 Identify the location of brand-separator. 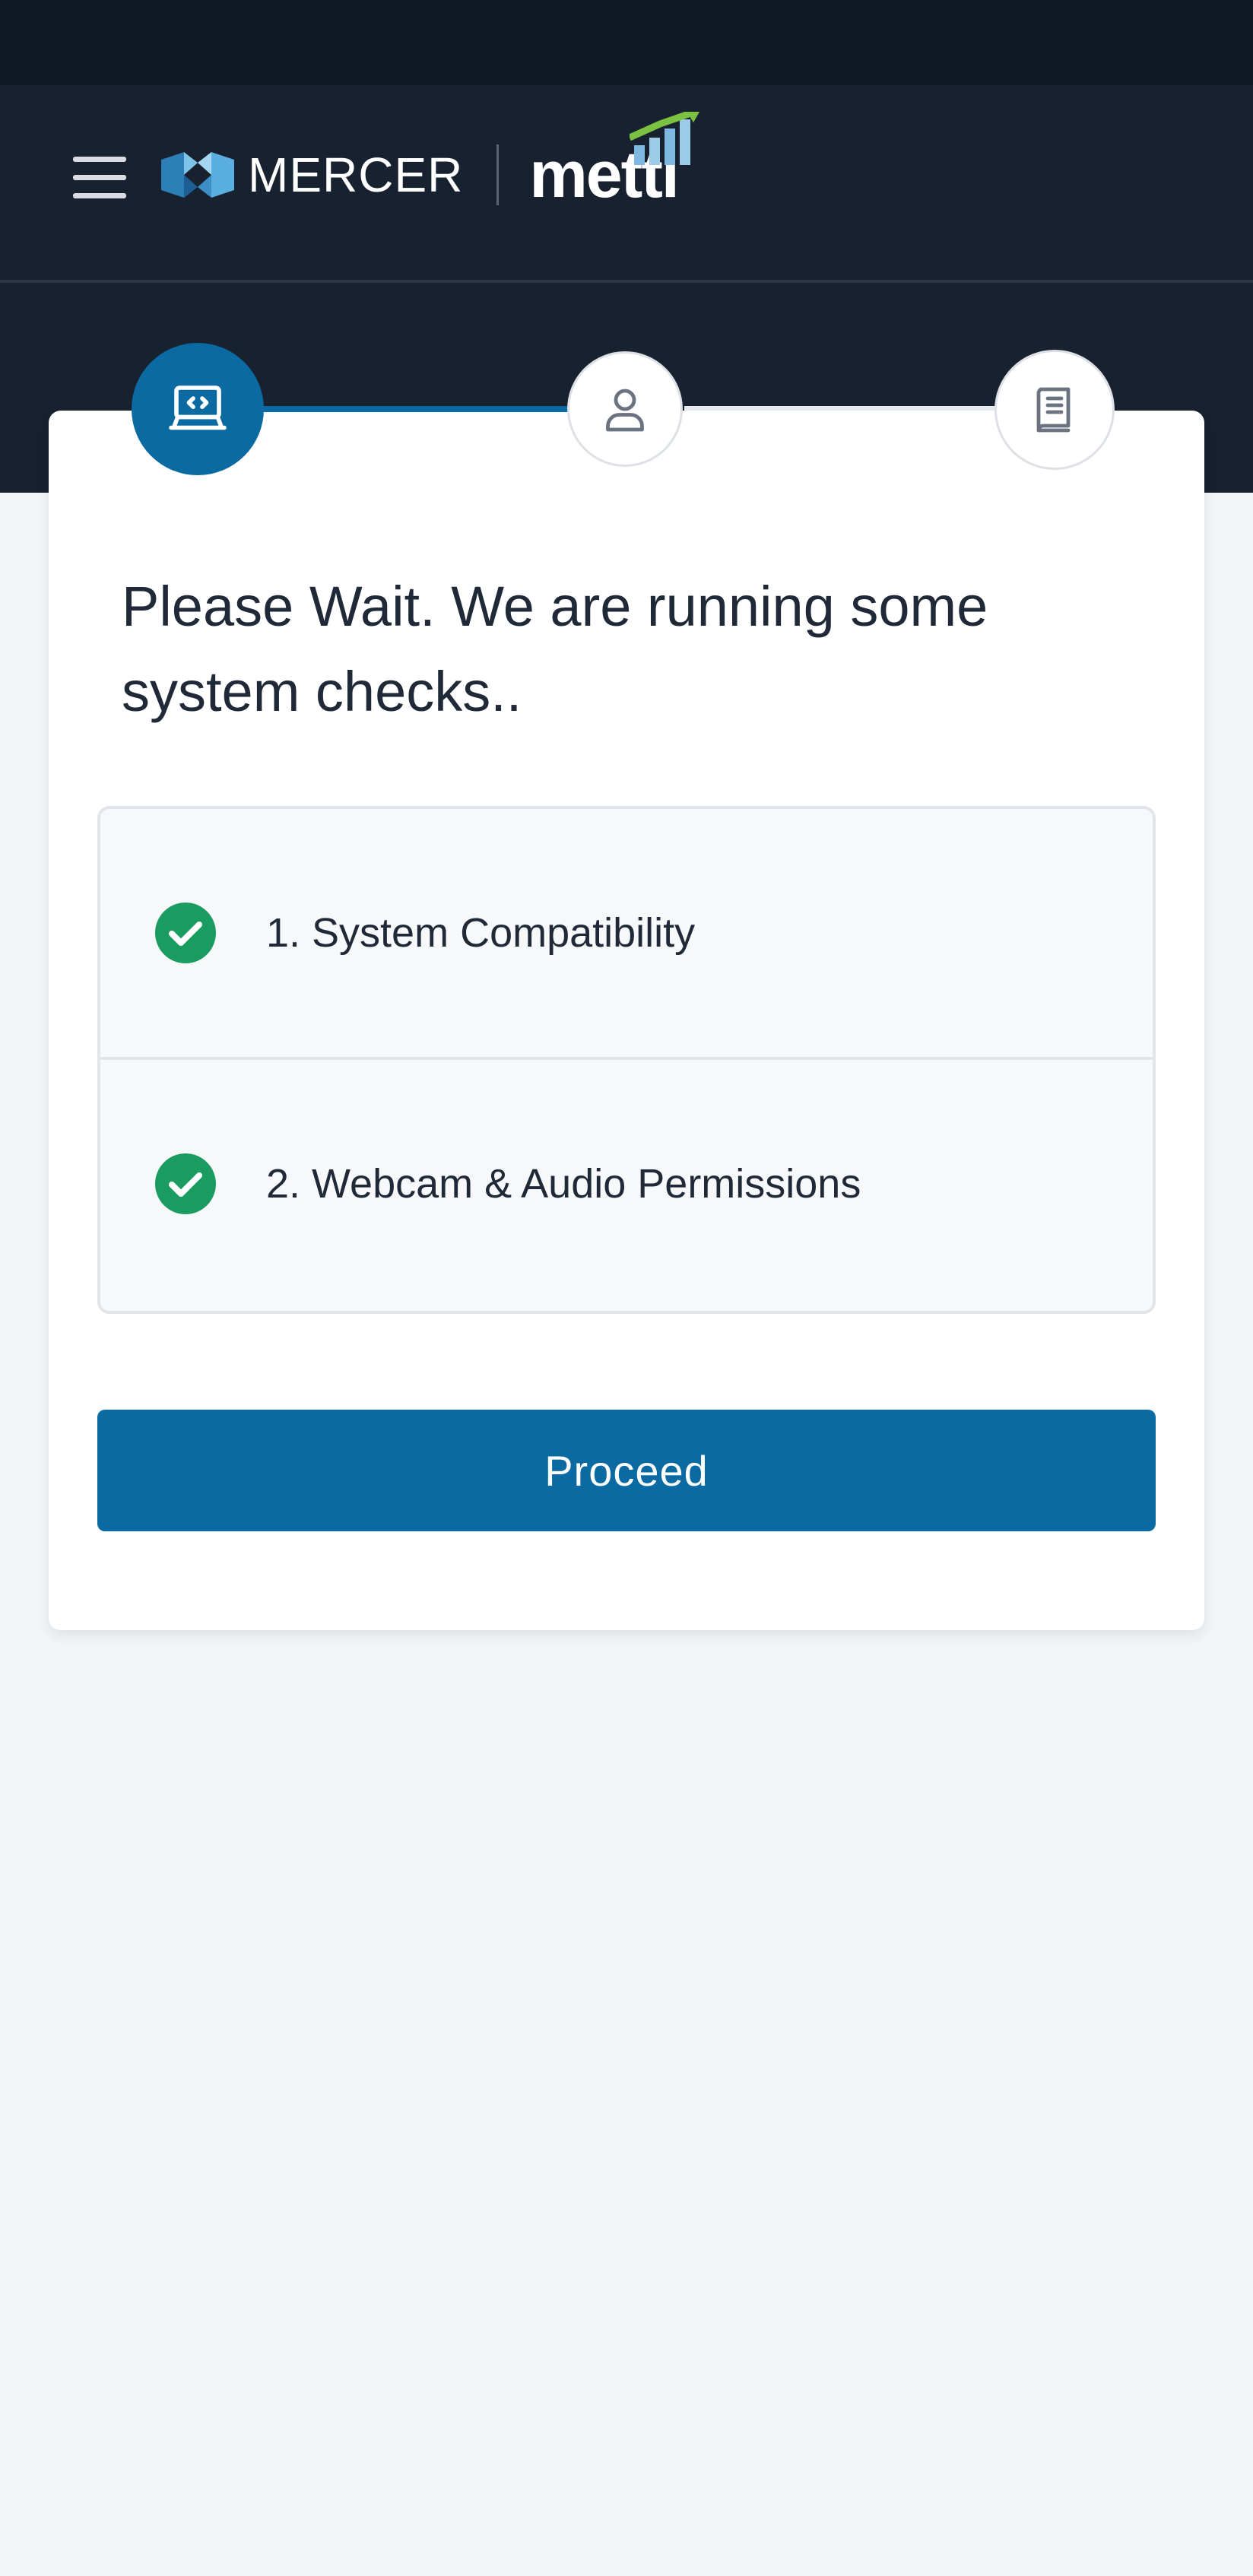
(498, 175).